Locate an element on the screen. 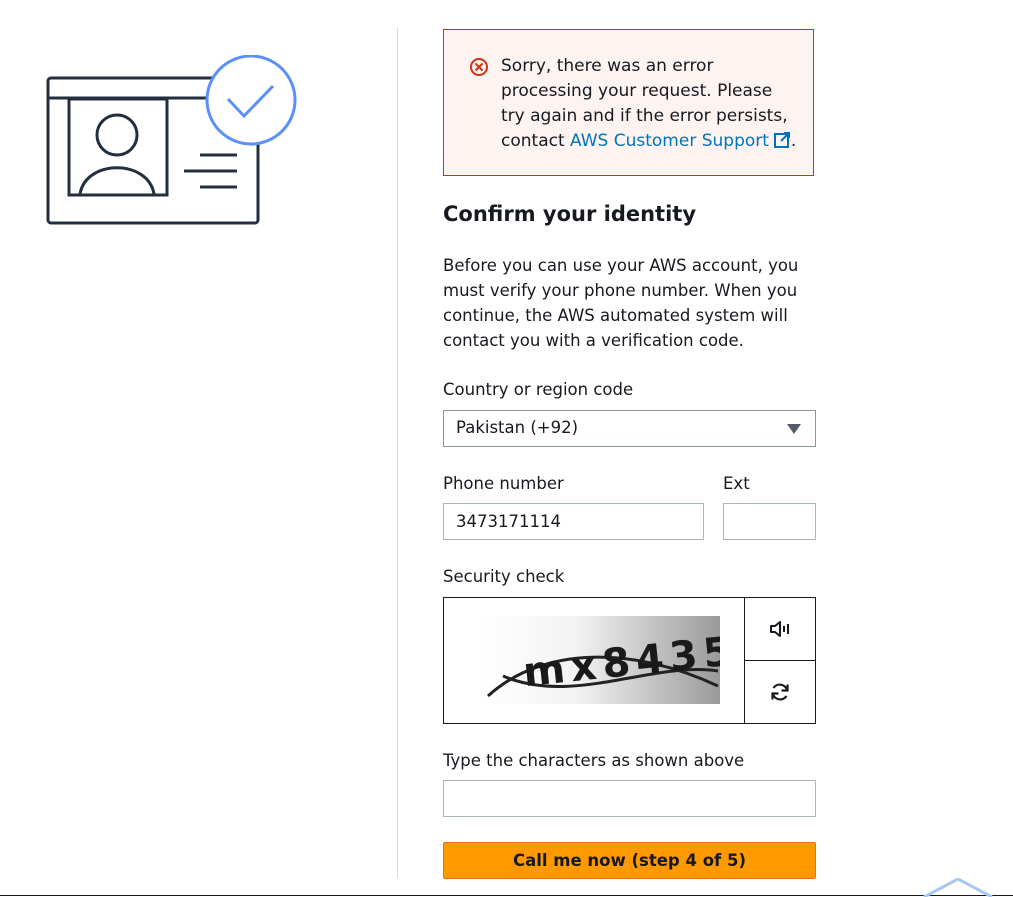 The height and width of the screenshot is (897, 1013). captcha-input-label: Type the characters as shown above is located at coordinates (594, 760).